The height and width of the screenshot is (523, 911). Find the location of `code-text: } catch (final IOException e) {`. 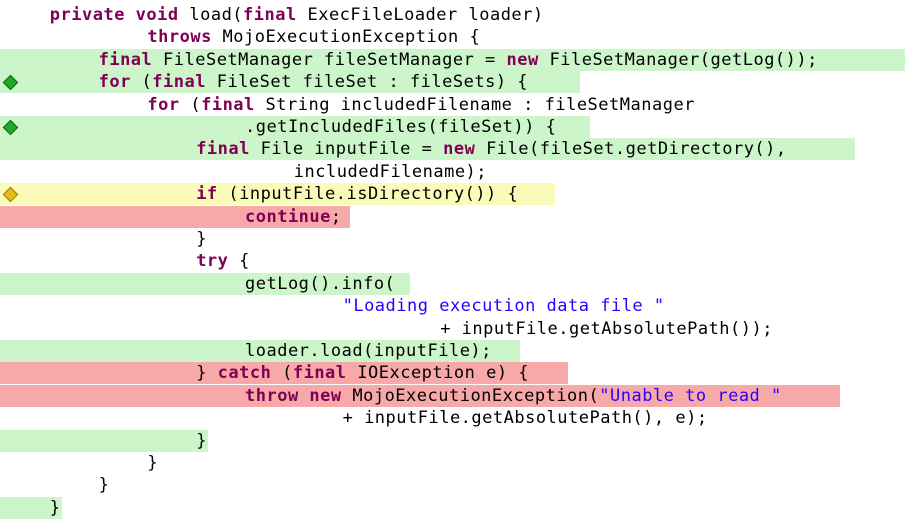

code-text: } catch (final IOException e) { is located at coordinates (362, 373).